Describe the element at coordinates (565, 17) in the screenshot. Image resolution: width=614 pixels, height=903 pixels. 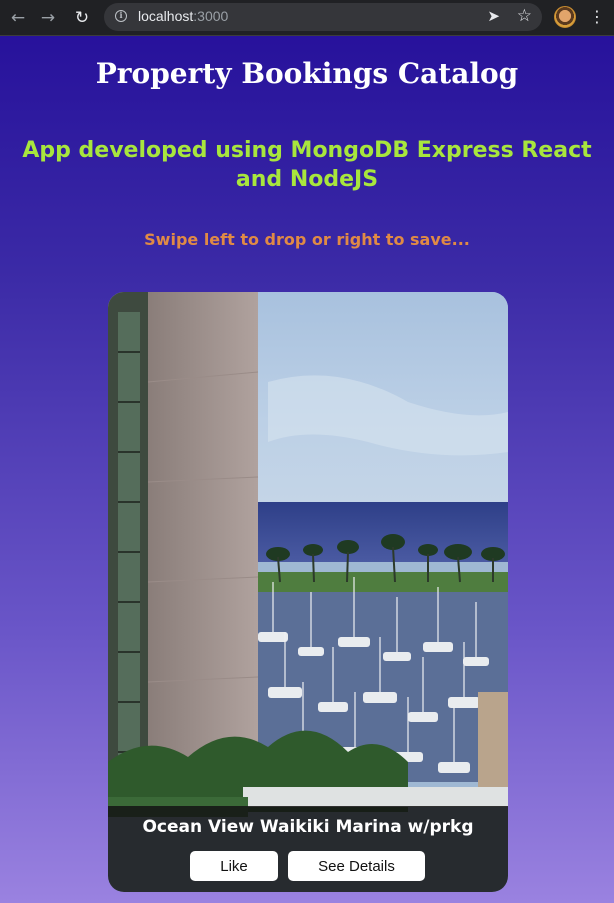
I see `avatar` at that location.